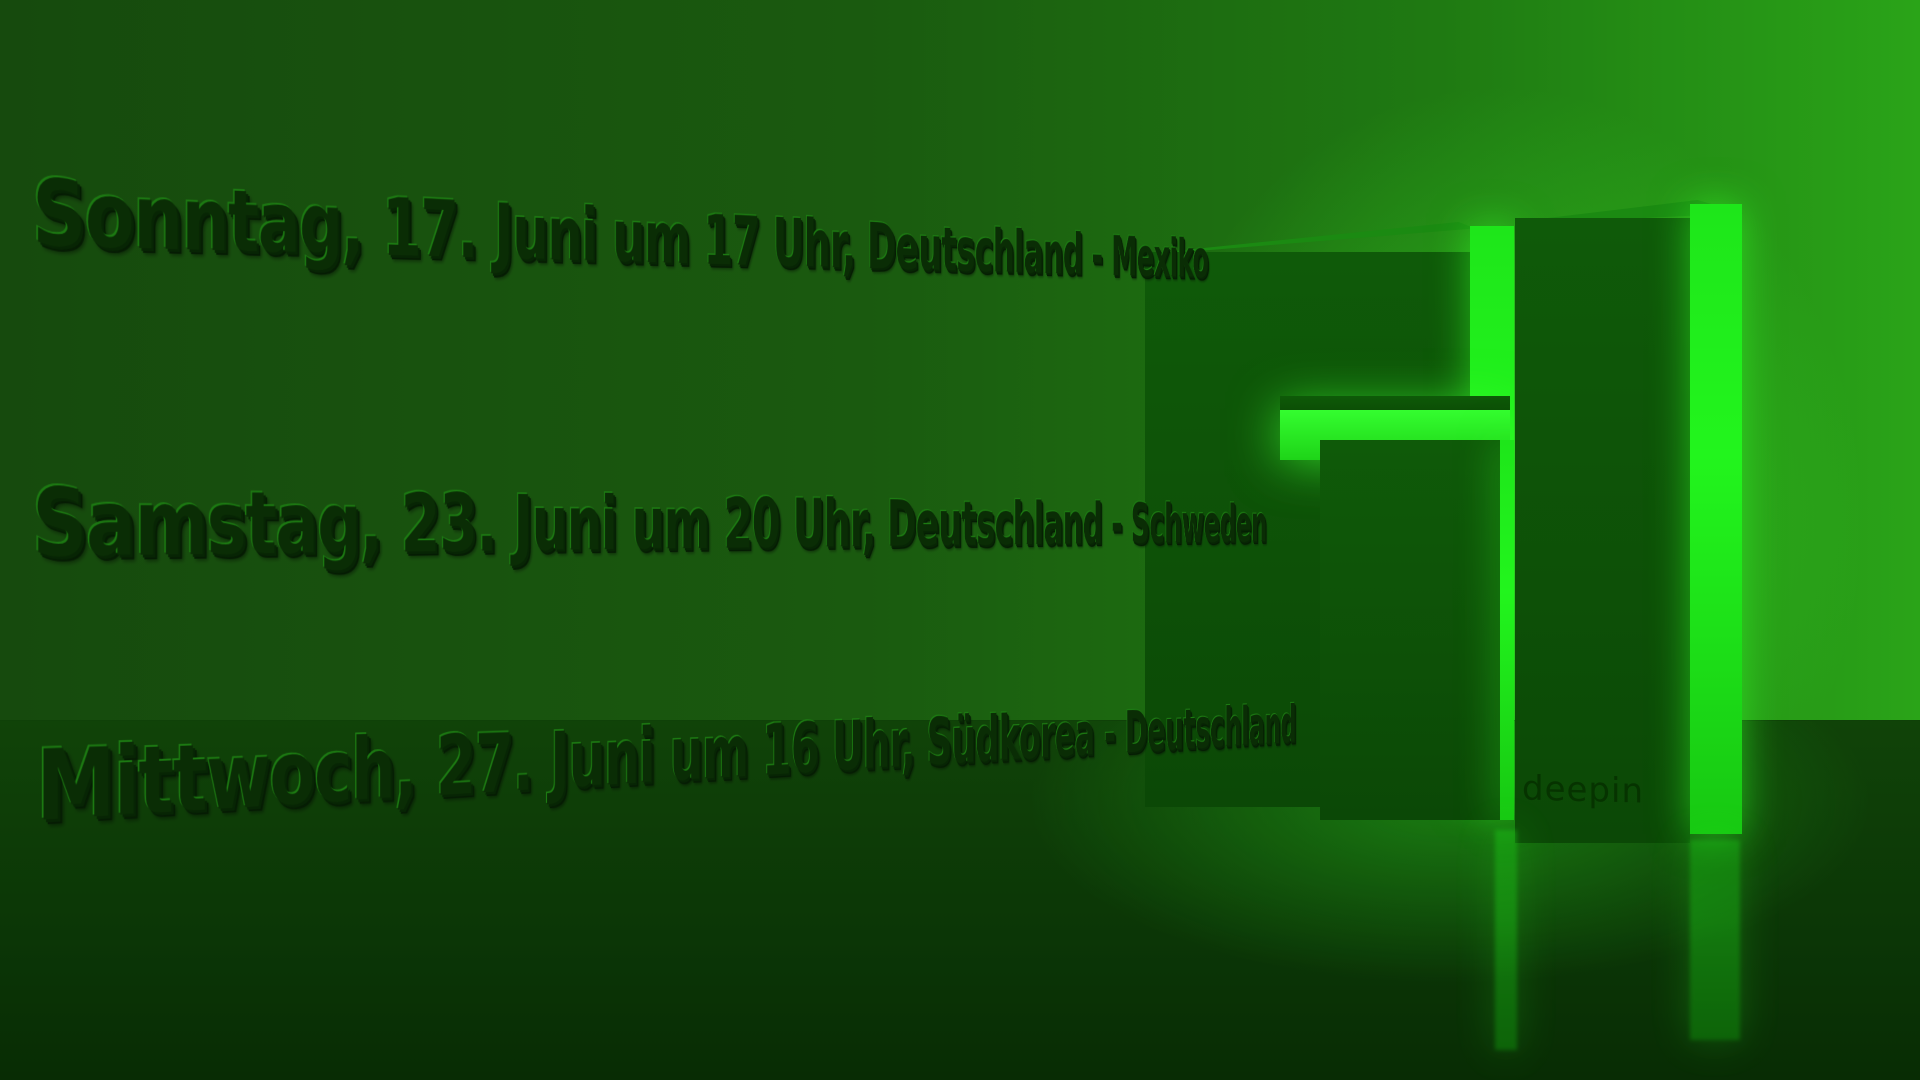 The height and width of the screenshot is (1080, 1920). I want to click on logo-bridge, so click(1395, 403).